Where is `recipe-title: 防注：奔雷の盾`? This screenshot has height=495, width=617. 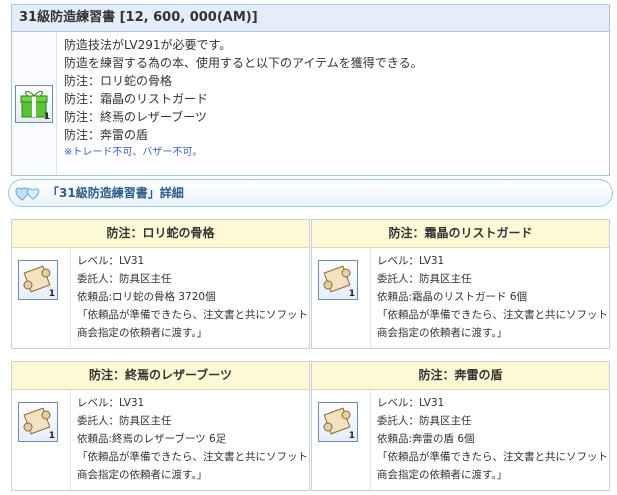 recipe-title: 防注：奔雷の盾 is located at coordinates (460, 376).